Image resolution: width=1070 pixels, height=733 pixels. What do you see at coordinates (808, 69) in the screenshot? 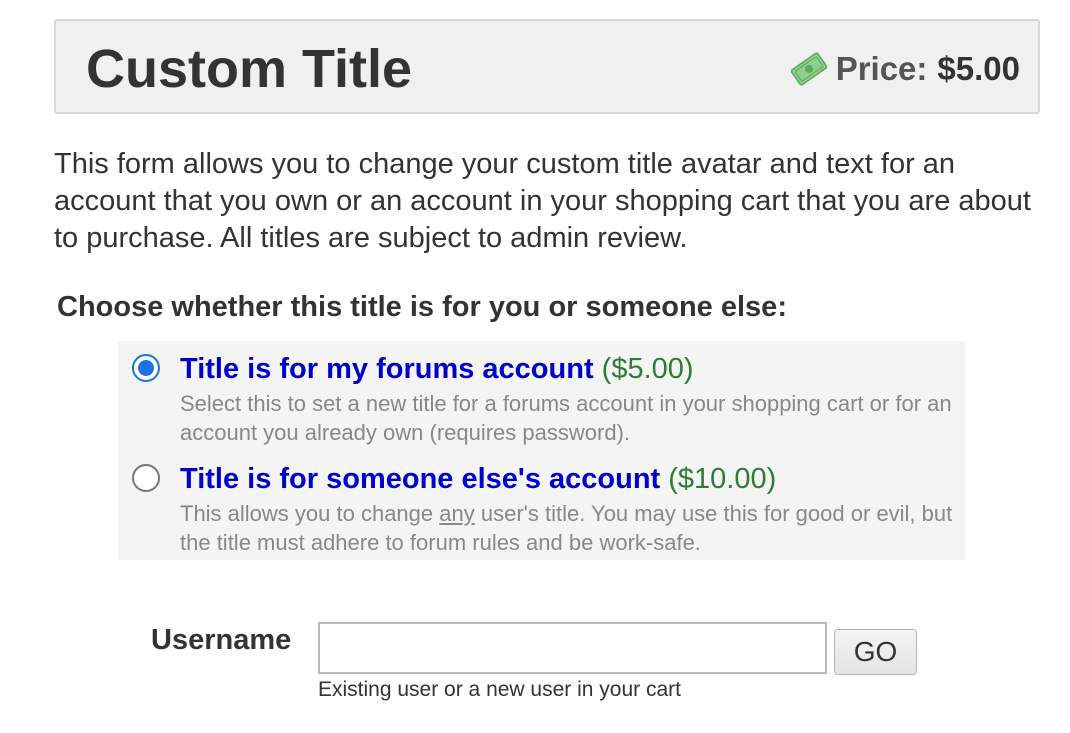
I see `money-icon` at bounding box center [808, 69].